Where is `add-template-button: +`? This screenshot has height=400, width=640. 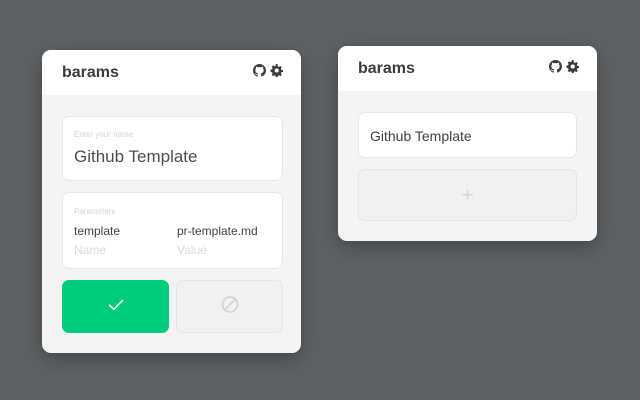
add-template-button: + is located at coordinates (467, 195).